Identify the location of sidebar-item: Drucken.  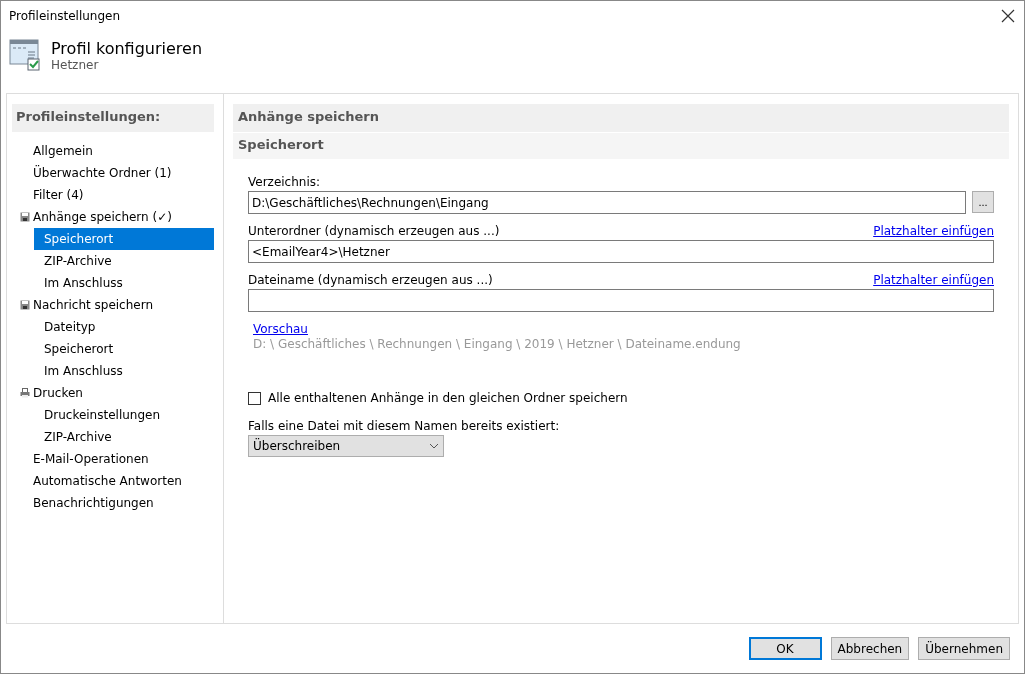
(113, 393).